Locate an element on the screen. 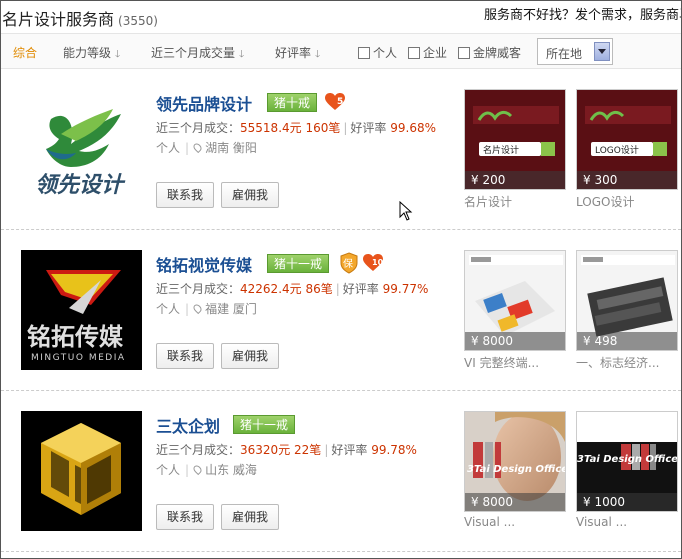  work-price: ¥ 200 is located at coordinates (515, 180).